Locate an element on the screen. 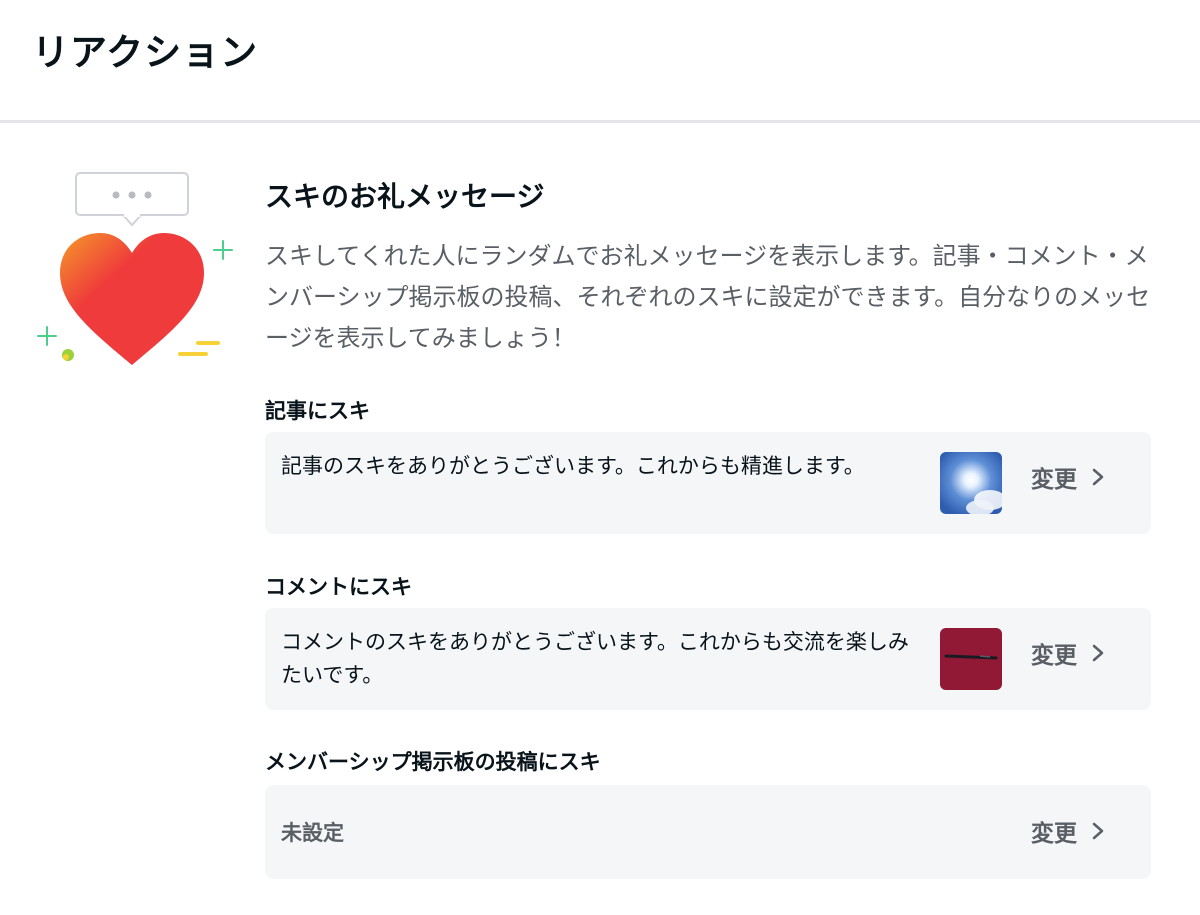 The width and height of the screenshot is (1200, 915). membership-like-message-card: 未設定 変更 is located at coordinates (708, 832).